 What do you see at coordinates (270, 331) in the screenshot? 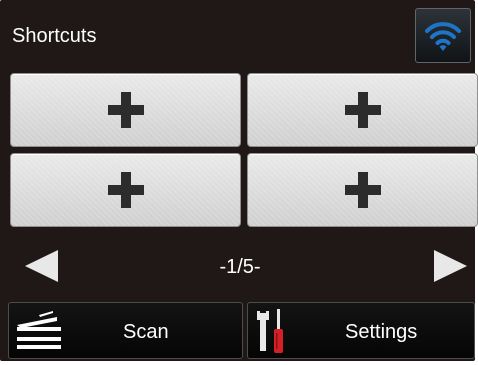
I see `settings-tools-icon` at bounding box center [270, 331].